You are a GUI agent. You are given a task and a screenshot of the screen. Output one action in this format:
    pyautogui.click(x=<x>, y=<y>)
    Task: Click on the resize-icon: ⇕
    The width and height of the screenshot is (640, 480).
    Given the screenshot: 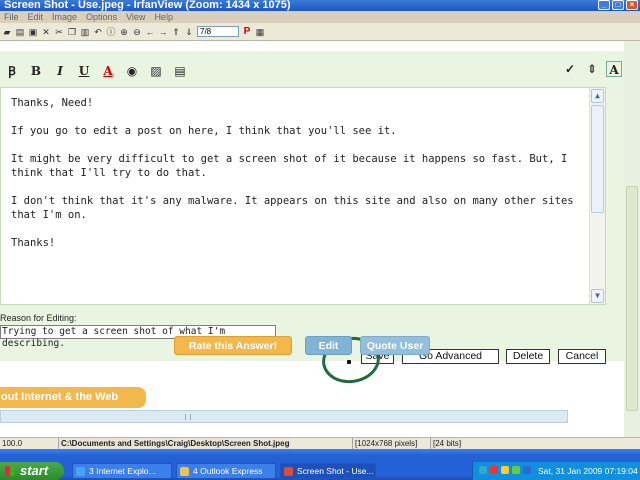 What is the action you would take?
    pyautogui.click(x=592, y=69)
    